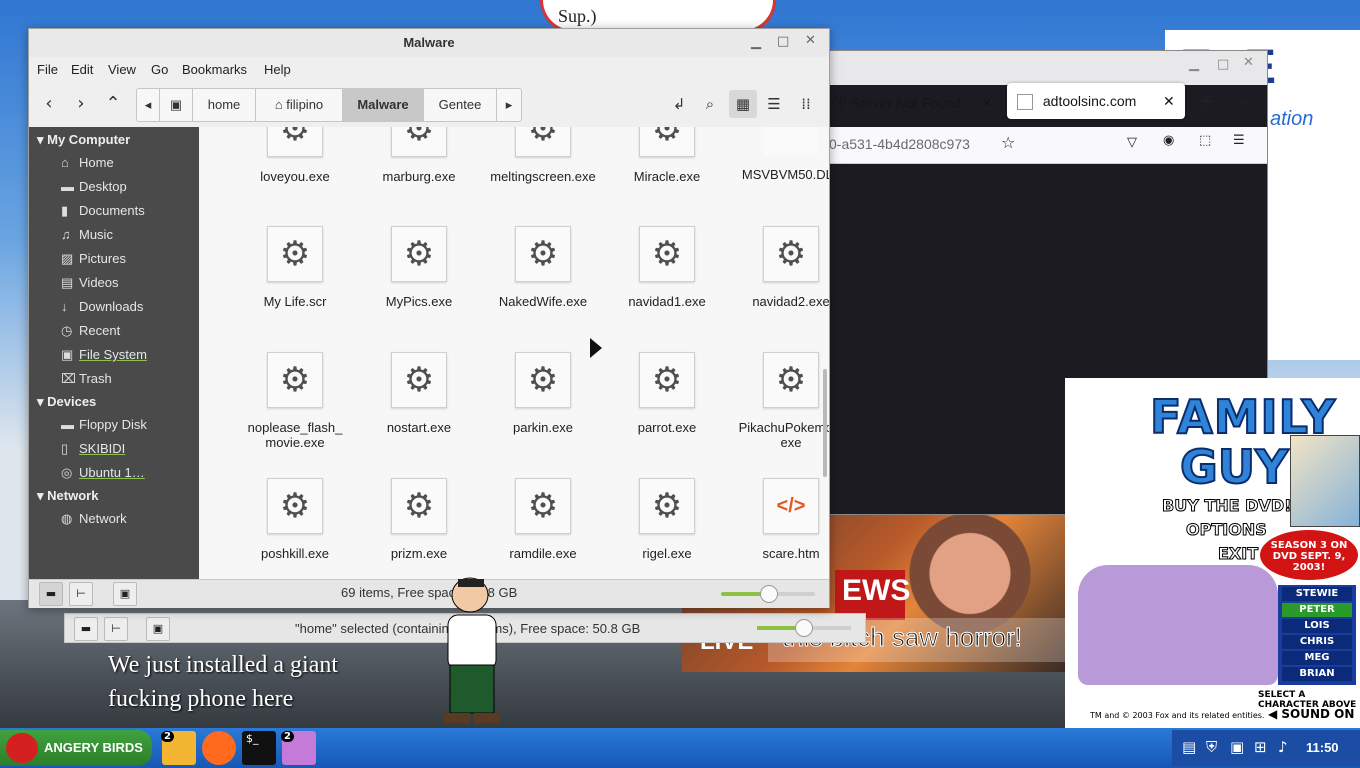 This screenshot has height=768, width=1360. What do you see at coordinates (543, 393) in the screenshot?
I see `file-item: ⚙ parkin.exe` at bounding box center [543, 393].